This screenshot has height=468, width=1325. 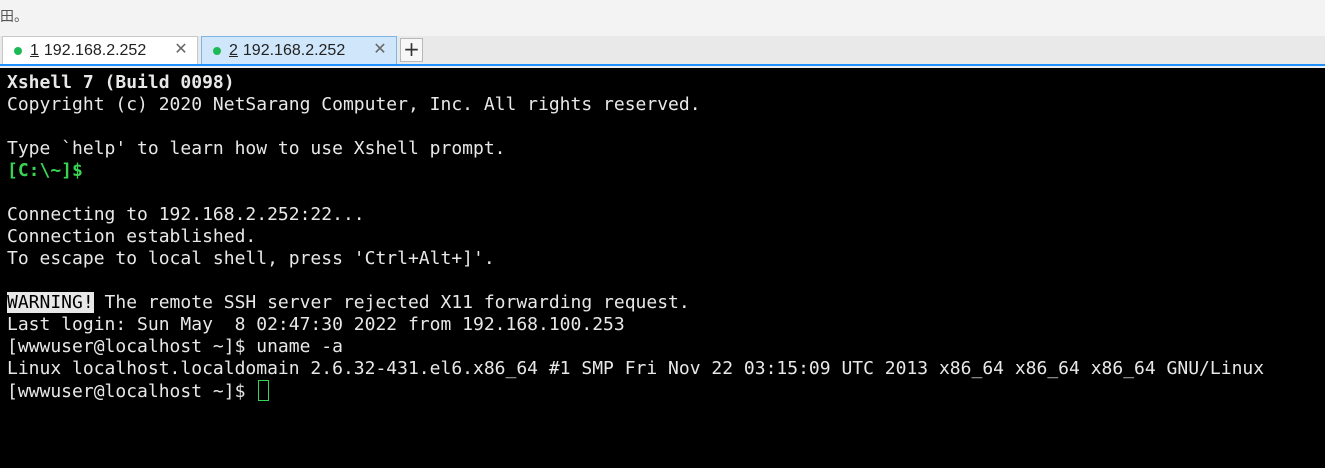 What do you see at coordinates (132, 391) in the screenshot?
I see `remote-prompt: [wwwuser@localhost ~]$` at bounding box center [132, 391].